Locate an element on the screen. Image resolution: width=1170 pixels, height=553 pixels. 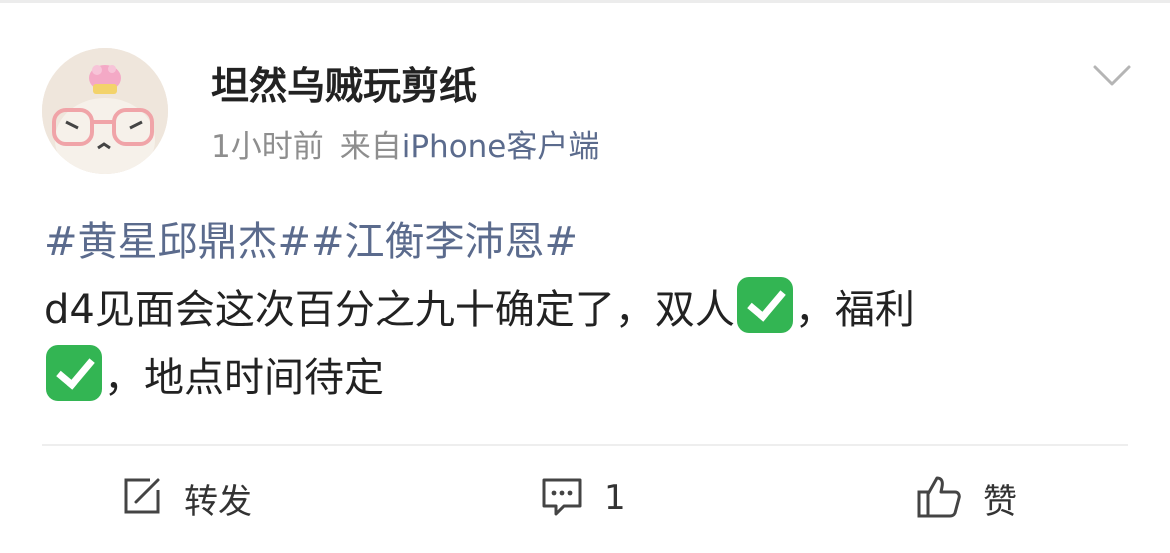
content-text-1: d4见面会这次百分之九十确定了，双人 is located at coordinates (389, 310).